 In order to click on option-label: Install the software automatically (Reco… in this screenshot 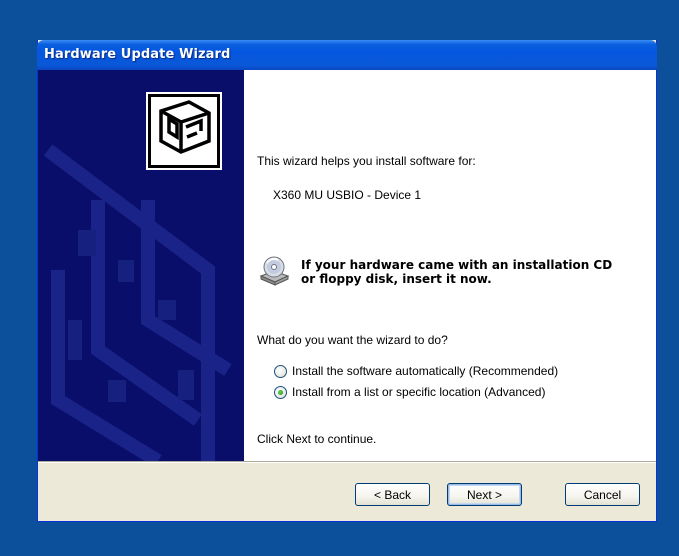, I will do `click(425, 371)`.